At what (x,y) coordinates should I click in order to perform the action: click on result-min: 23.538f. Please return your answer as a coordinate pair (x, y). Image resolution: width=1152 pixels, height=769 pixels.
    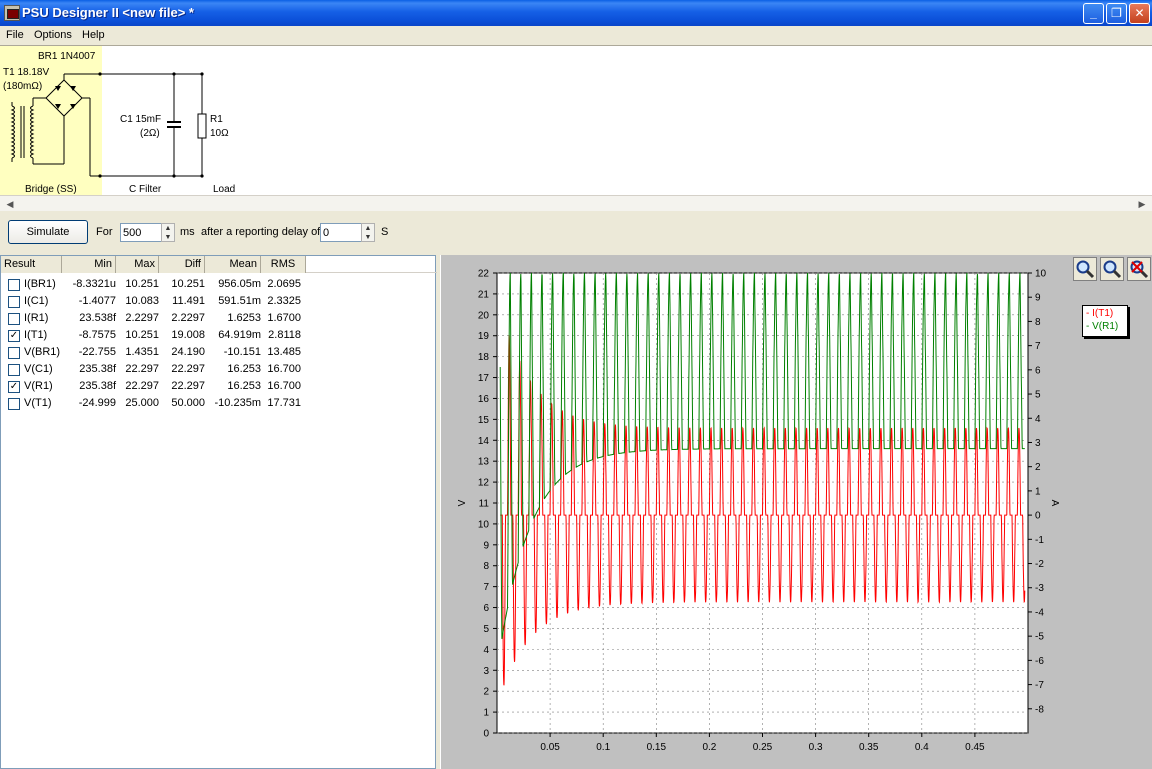
    Looking at the image, I should click on (97, 318).